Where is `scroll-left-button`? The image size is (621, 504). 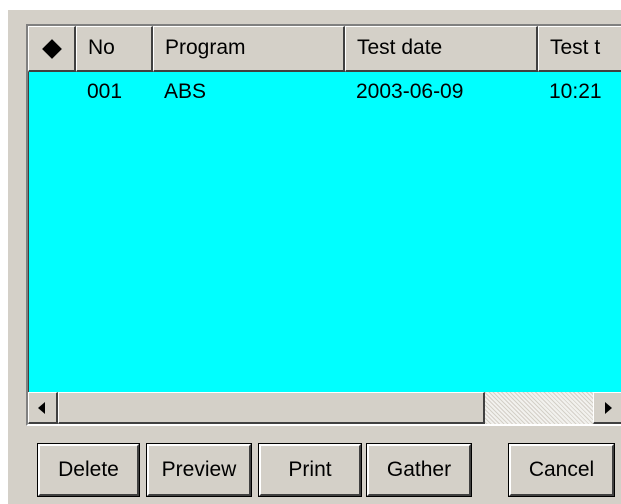
scroll-left-button is located at coordinates (43, 408).